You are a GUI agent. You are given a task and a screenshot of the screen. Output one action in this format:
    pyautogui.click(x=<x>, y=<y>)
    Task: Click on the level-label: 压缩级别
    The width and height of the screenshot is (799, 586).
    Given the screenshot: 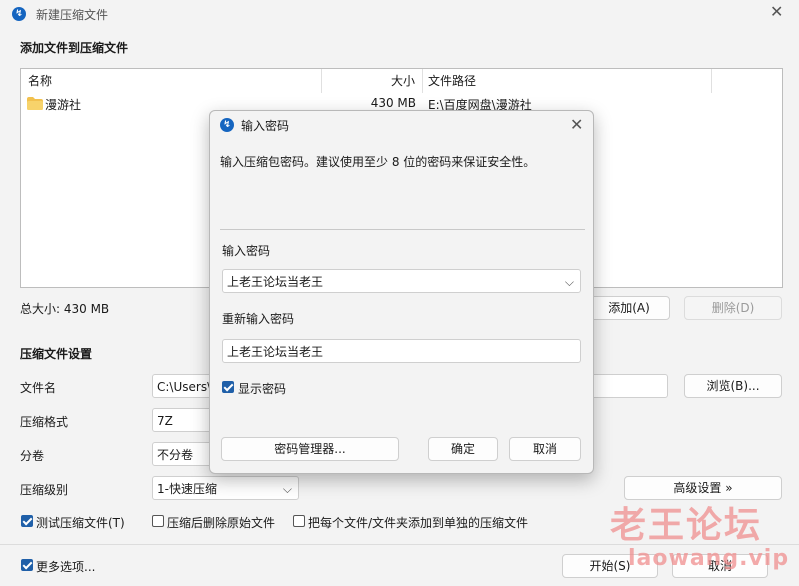 What is the action you would take?
    pyautogui.click(x=44, y=490)
    